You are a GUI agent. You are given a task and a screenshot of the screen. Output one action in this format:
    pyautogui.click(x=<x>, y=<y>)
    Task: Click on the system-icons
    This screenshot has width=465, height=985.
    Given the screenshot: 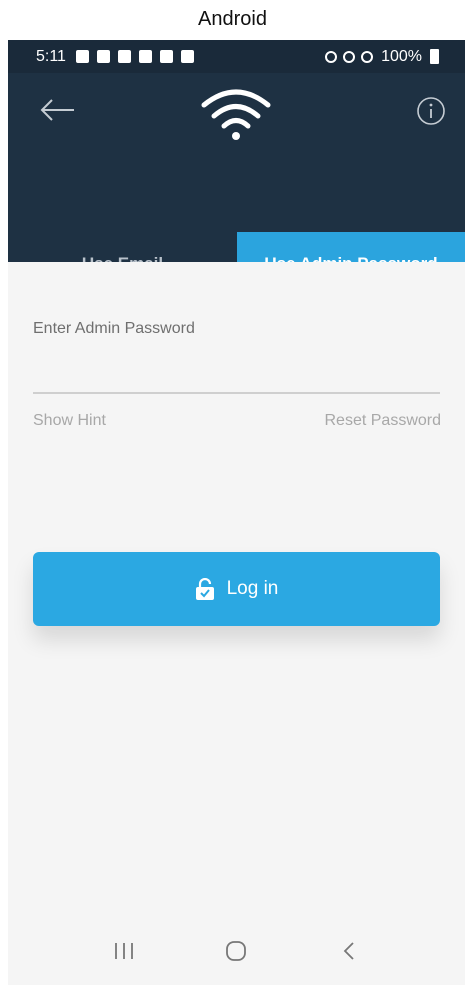 What is the action you would take?
    pyautogui.click(x=349, y=56)
    